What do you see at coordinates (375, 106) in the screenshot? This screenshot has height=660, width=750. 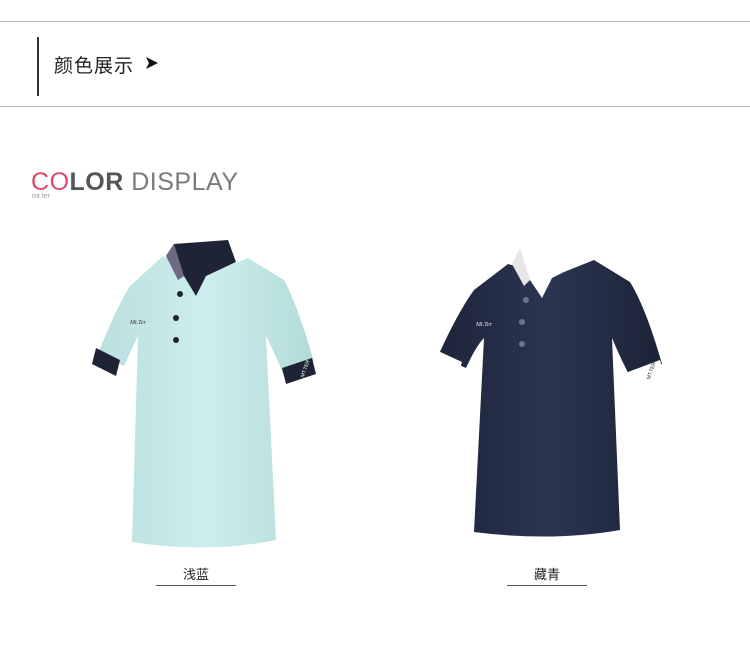 I see `header-bottom-divider` at bounding box center [375, 106].